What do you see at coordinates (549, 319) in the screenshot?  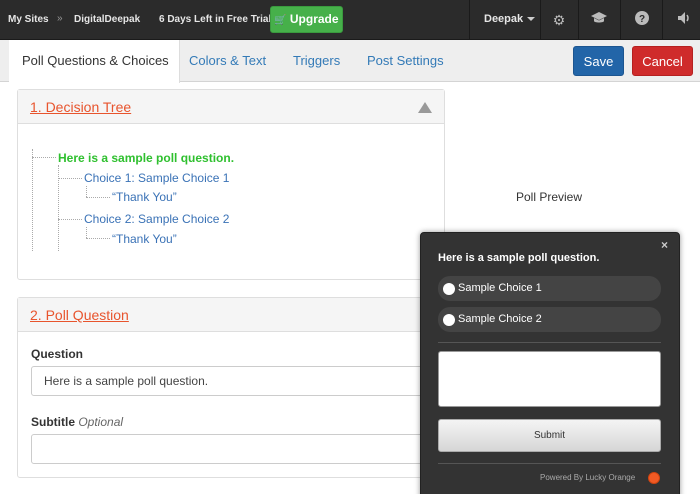 I see `preview-choice-2: Sample Choice 2` at bounding box center [549, 319].